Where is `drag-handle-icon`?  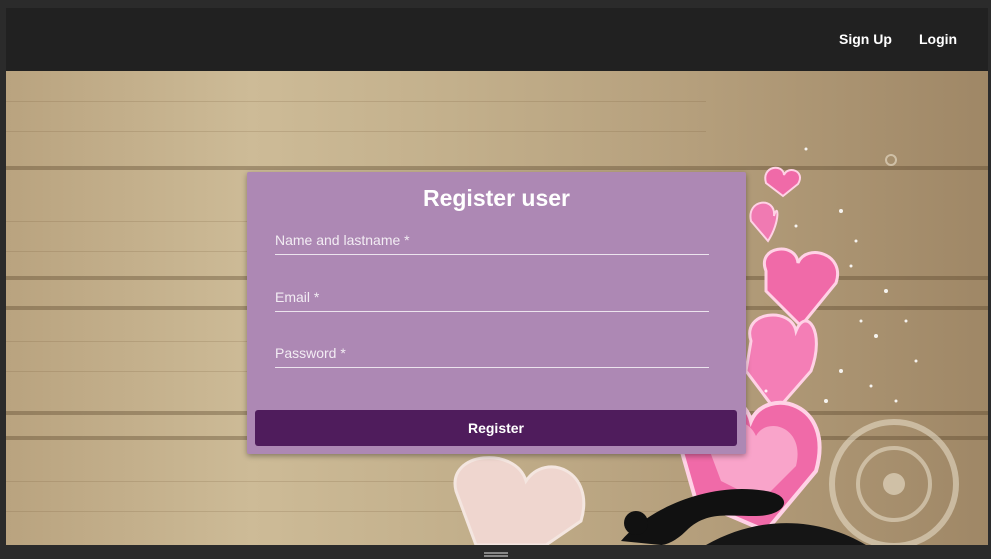
drag-handle-icon is located at coordinates (496, 553).